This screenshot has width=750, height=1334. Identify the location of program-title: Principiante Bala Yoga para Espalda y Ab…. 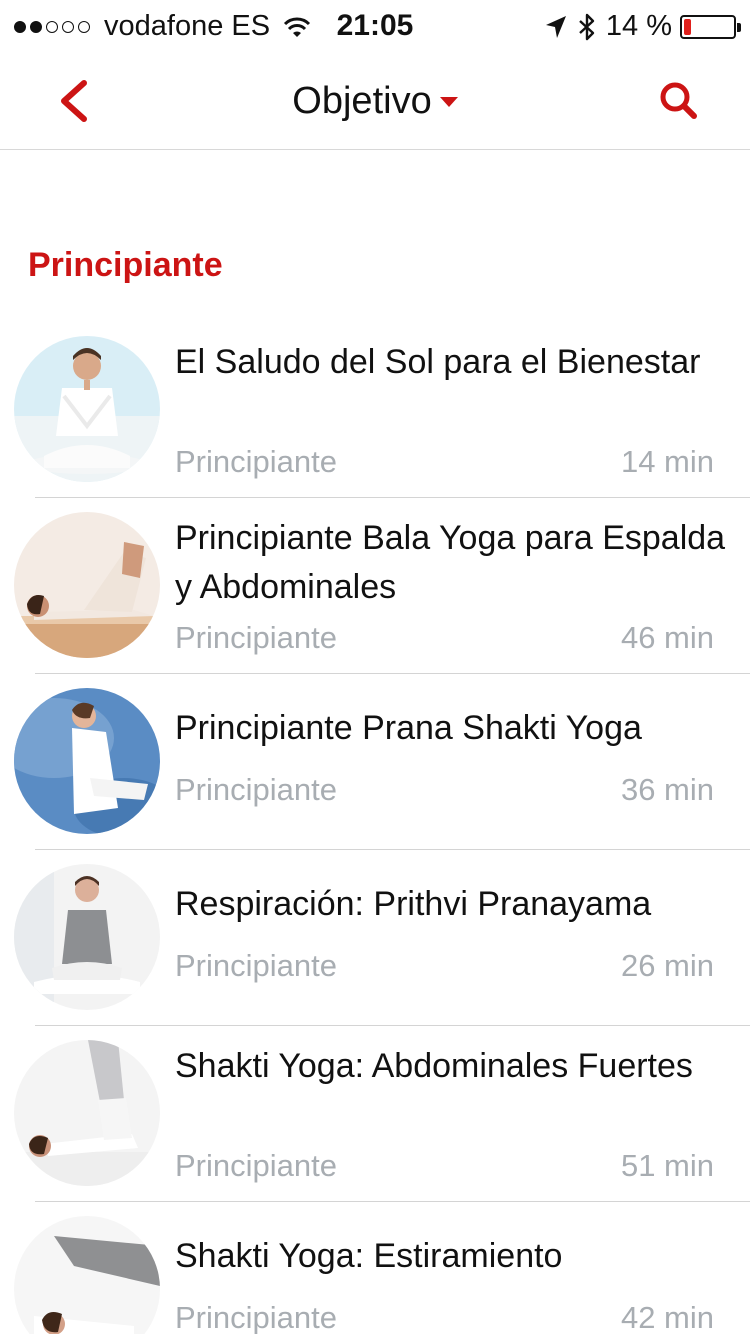
(450, 562).